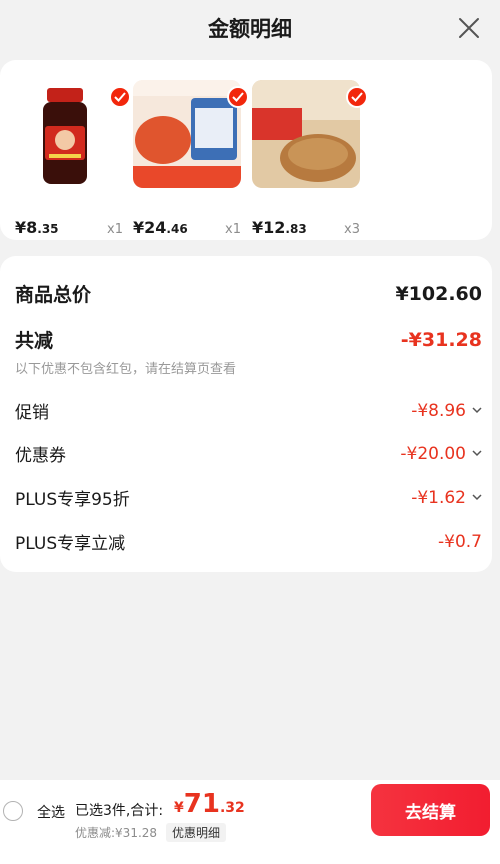 This screenshot has width=500, height=864. What do you see at coordinates (441, 339) in the screenshot?
I see `total-reduce-value: -¥31.28` at bounding box center [441, 339].